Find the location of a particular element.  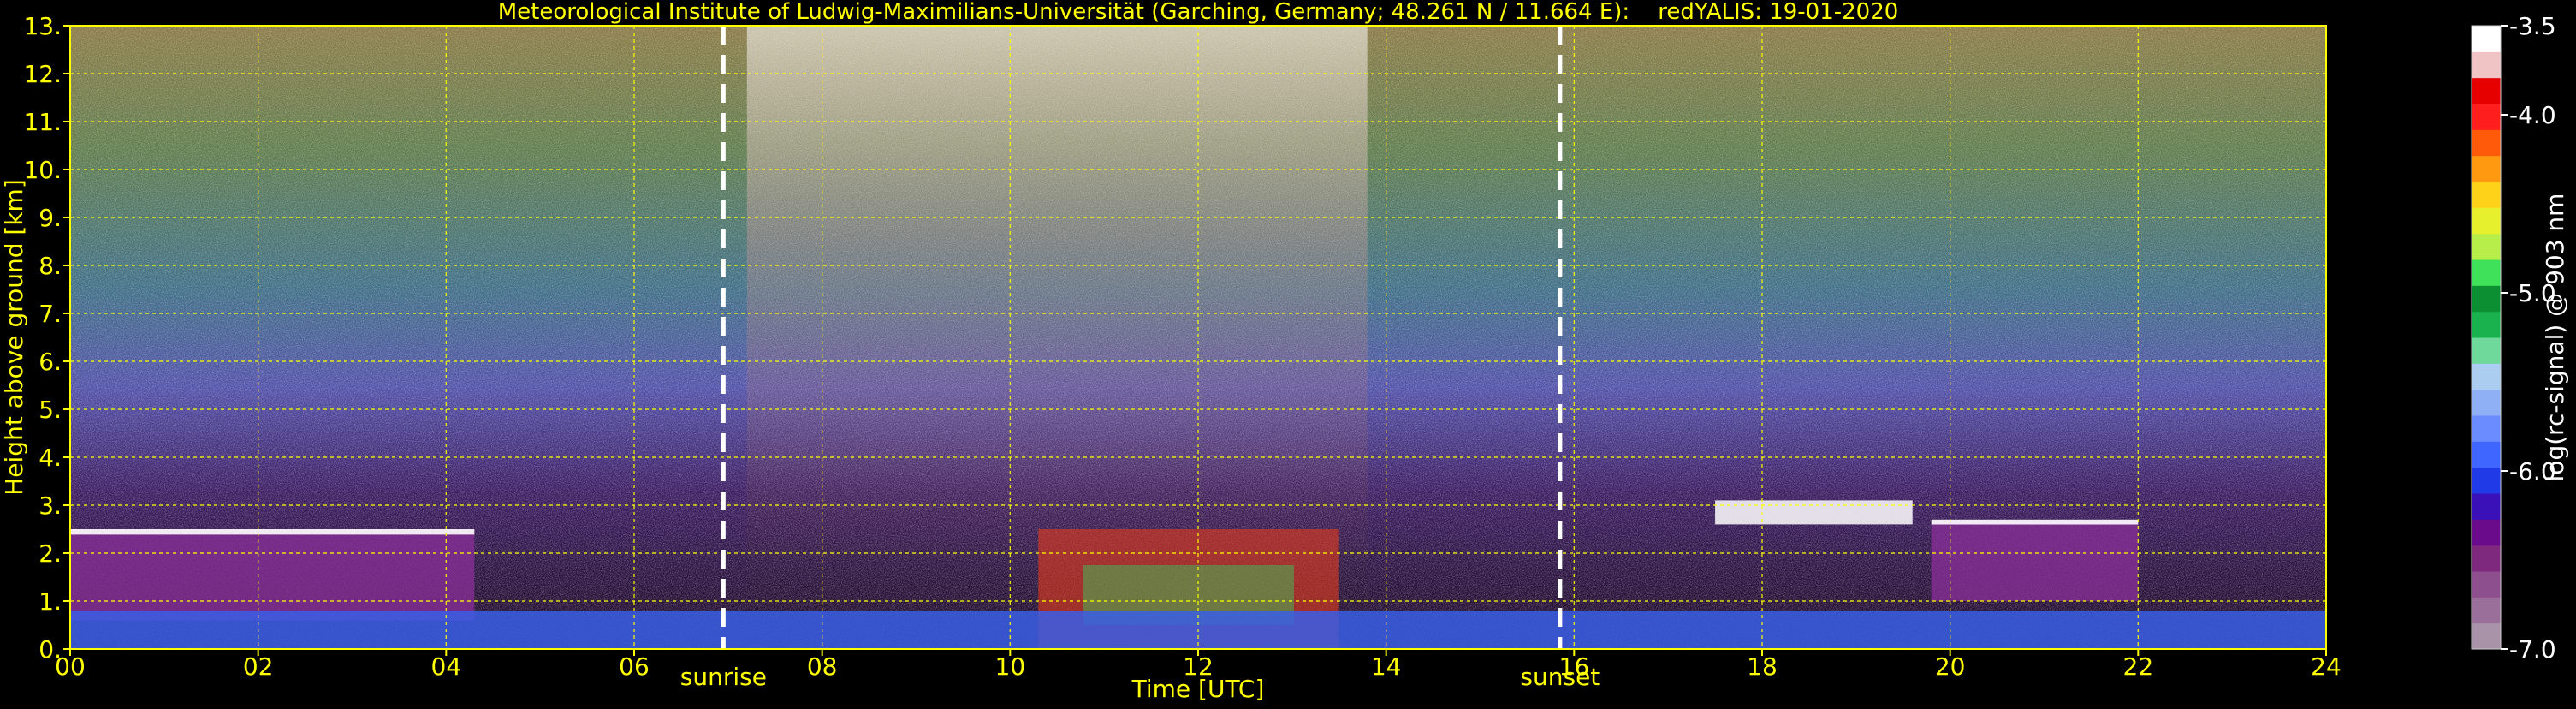

colorbar-label: log(rc-signal) @ 903 nm is located at coordinates (2555, 338).